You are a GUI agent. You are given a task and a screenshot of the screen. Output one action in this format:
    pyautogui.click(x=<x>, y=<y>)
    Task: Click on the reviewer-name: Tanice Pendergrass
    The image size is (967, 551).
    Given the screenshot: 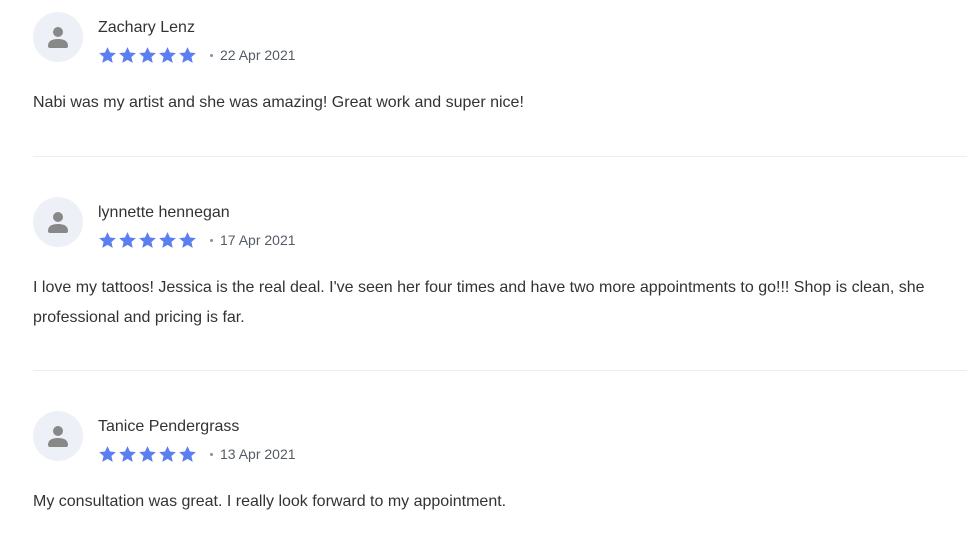 What is the action you would take?
    pyautogui.click(x=169, y=426)
    